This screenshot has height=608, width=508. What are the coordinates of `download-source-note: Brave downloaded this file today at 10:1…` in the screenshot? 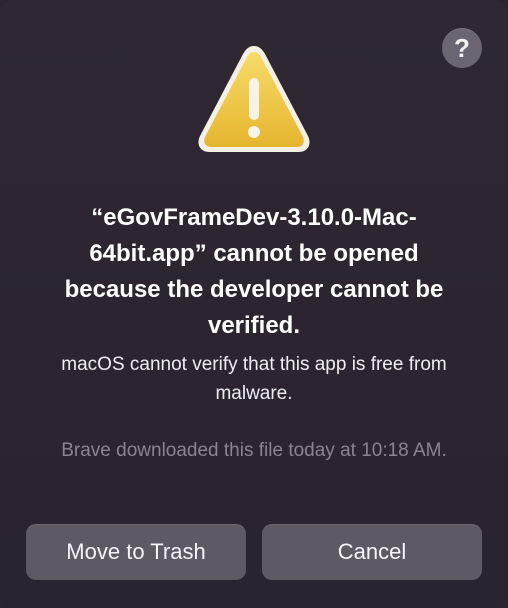 It's located at (254, 450).